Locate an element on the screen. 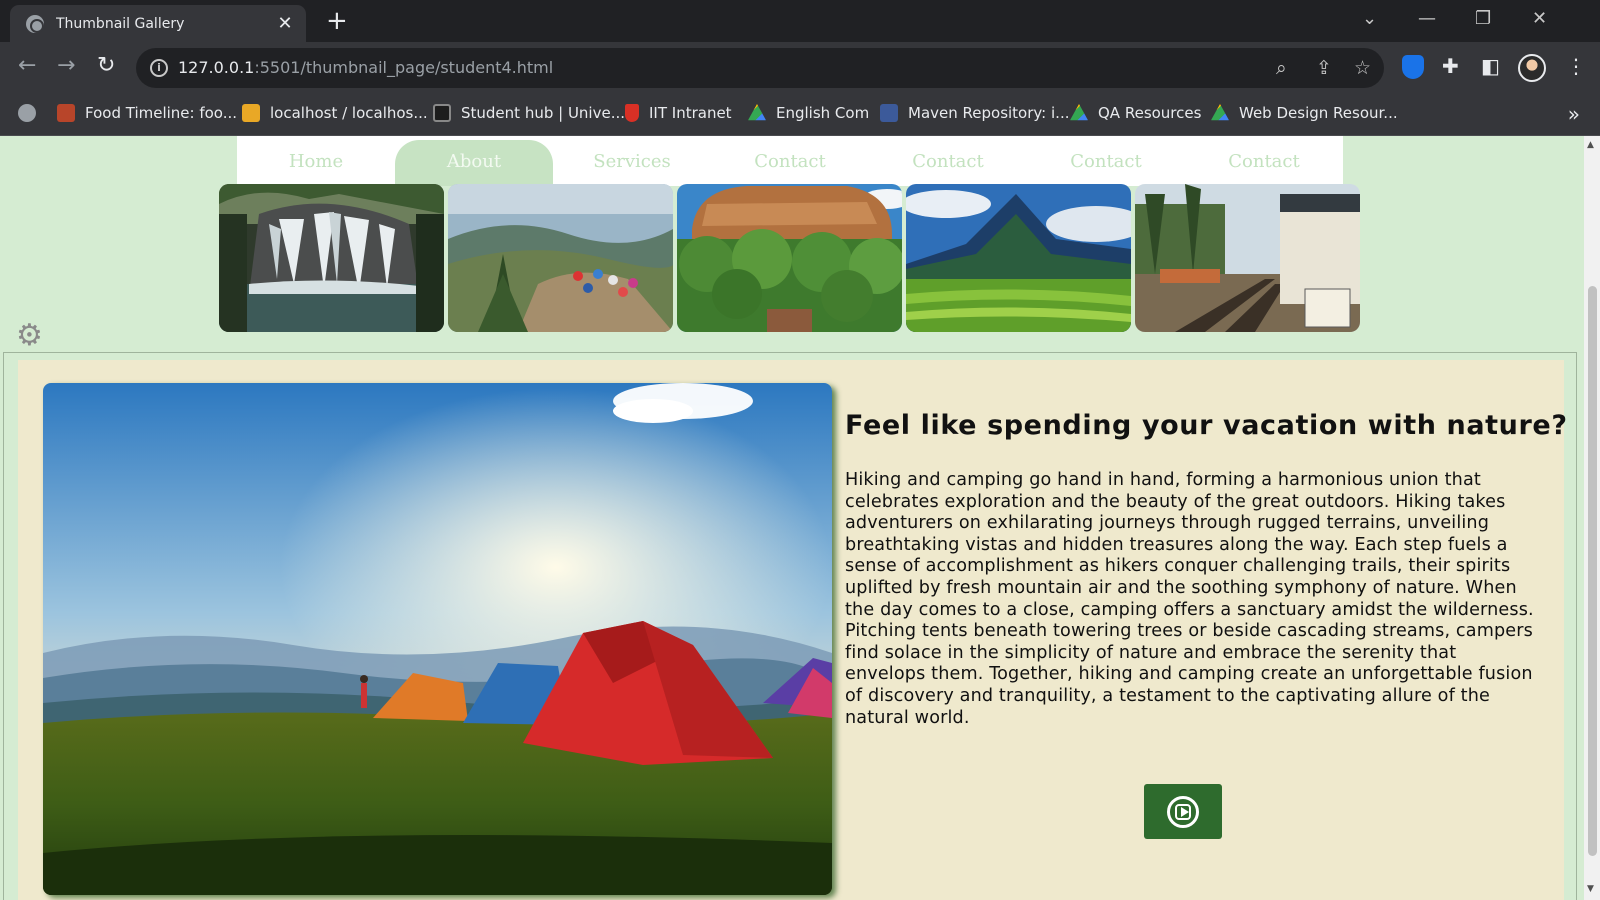 The height and width of the screenshot is (900, 1600). scroll-thumb is located at coordinates (1592, 571).